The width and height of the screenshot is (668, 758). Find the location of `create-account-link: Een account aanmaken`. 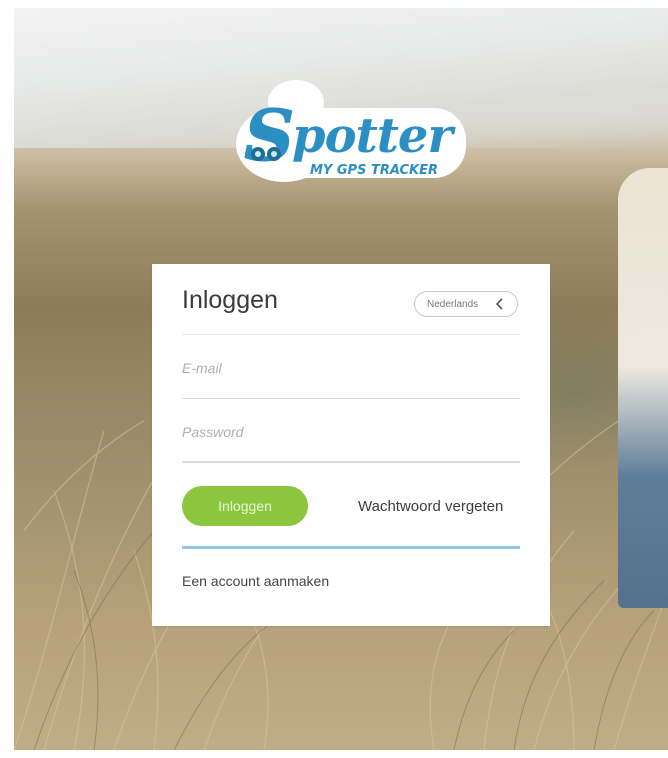

create-account-link: Een account aanmaken is located at coordinates (255, 581).